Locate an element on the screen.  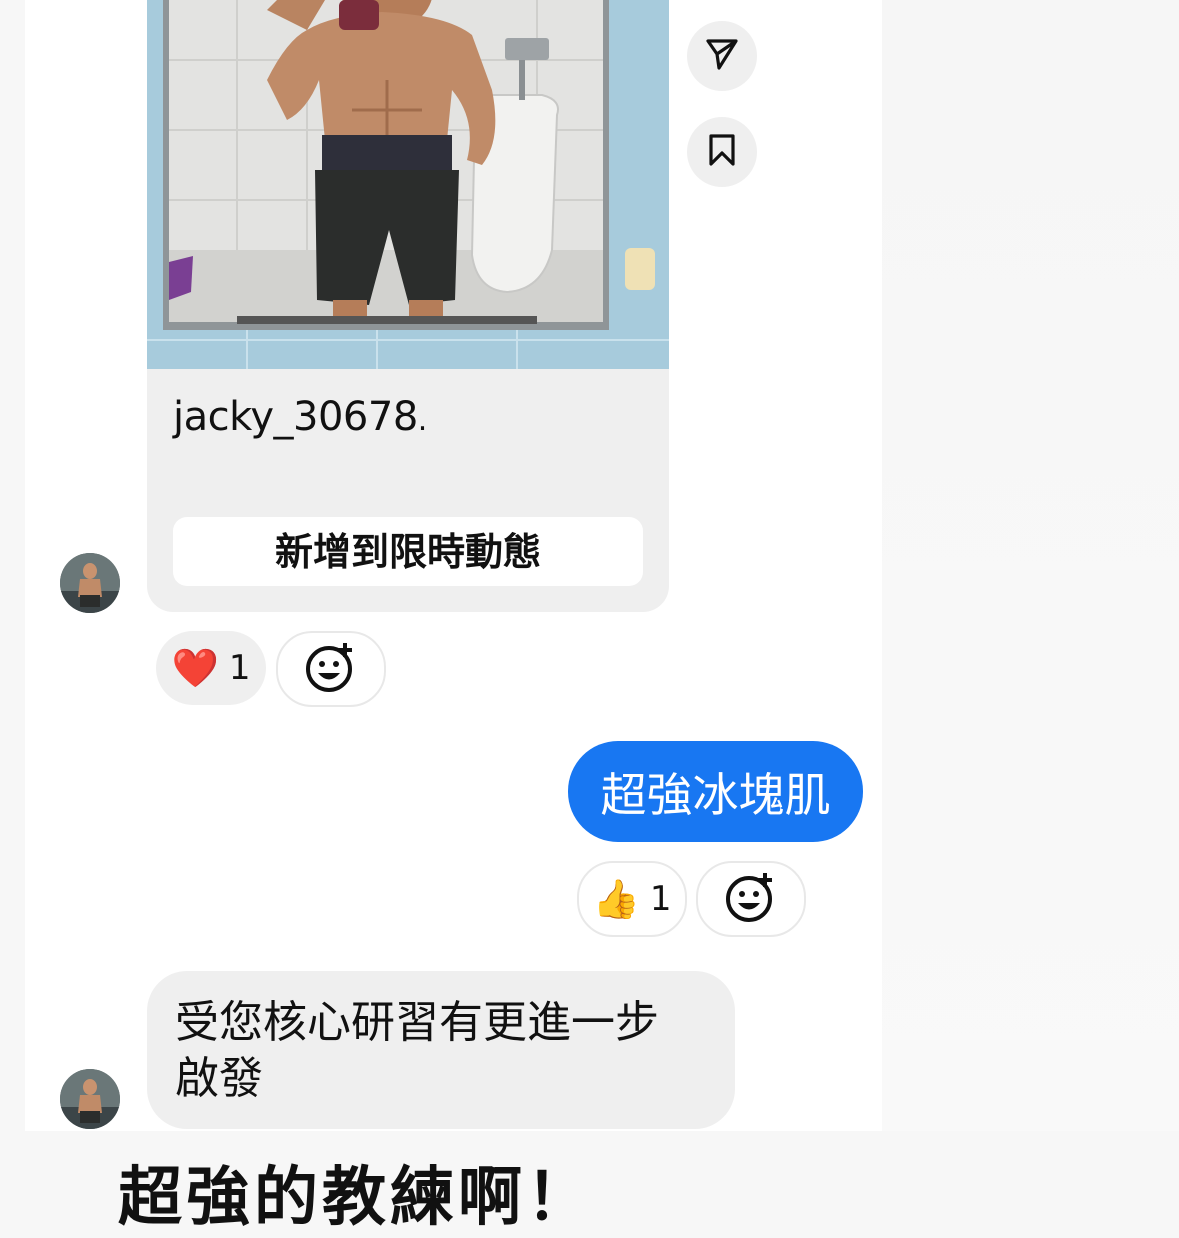
heart-emoji: ❤️ is located at coordinates (195, 667).